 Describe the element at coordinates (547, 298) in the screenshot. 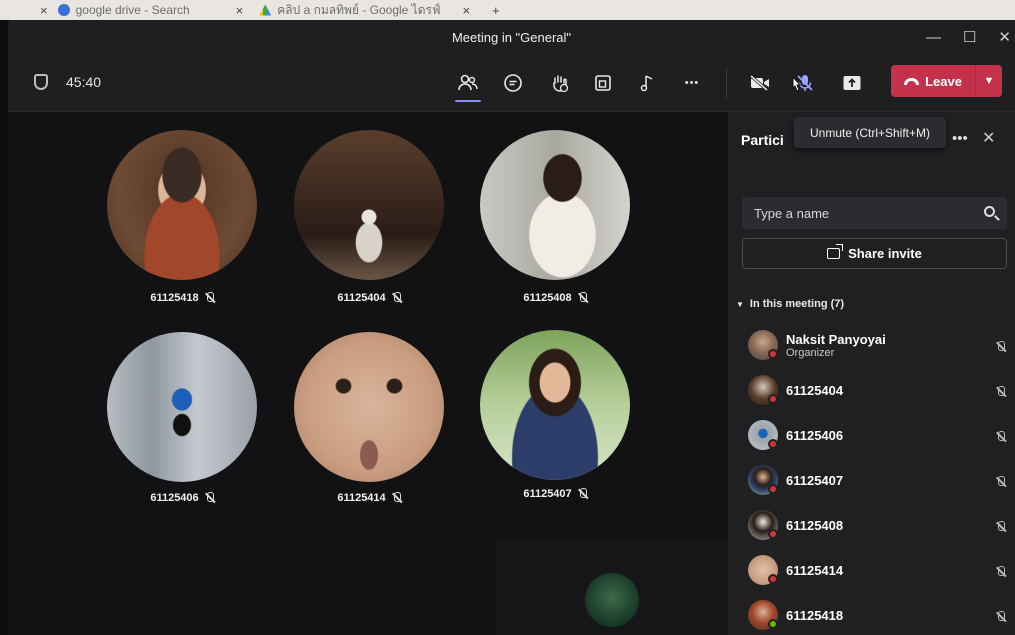

I see `tile-name: 61125408` at that location.